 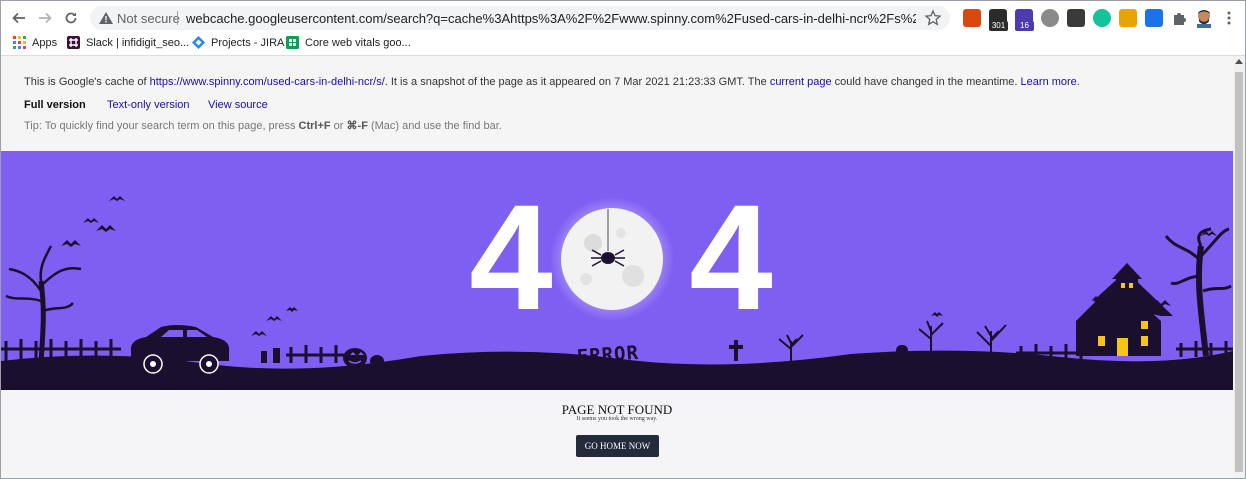 I want to click on warning-icon, so click(x=106, y=18).